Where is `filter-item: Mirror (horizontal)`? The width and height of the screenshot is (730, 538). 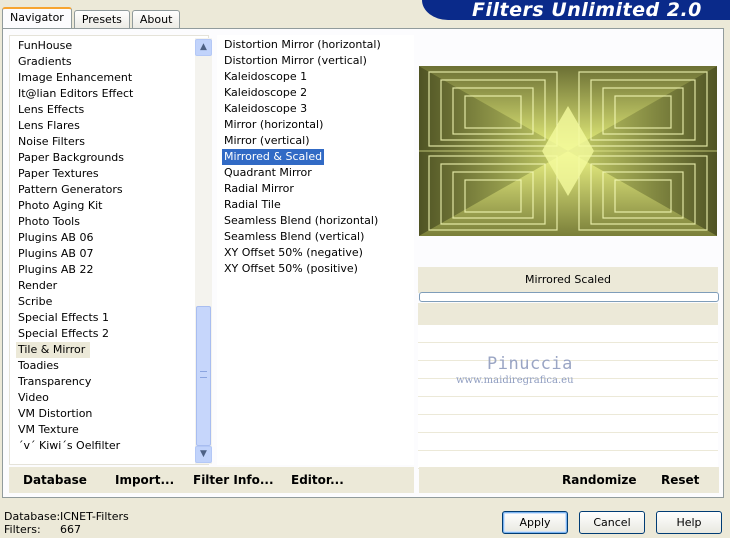
filter-item: Mirror (horizontal) is located at coordinates (302, 125).